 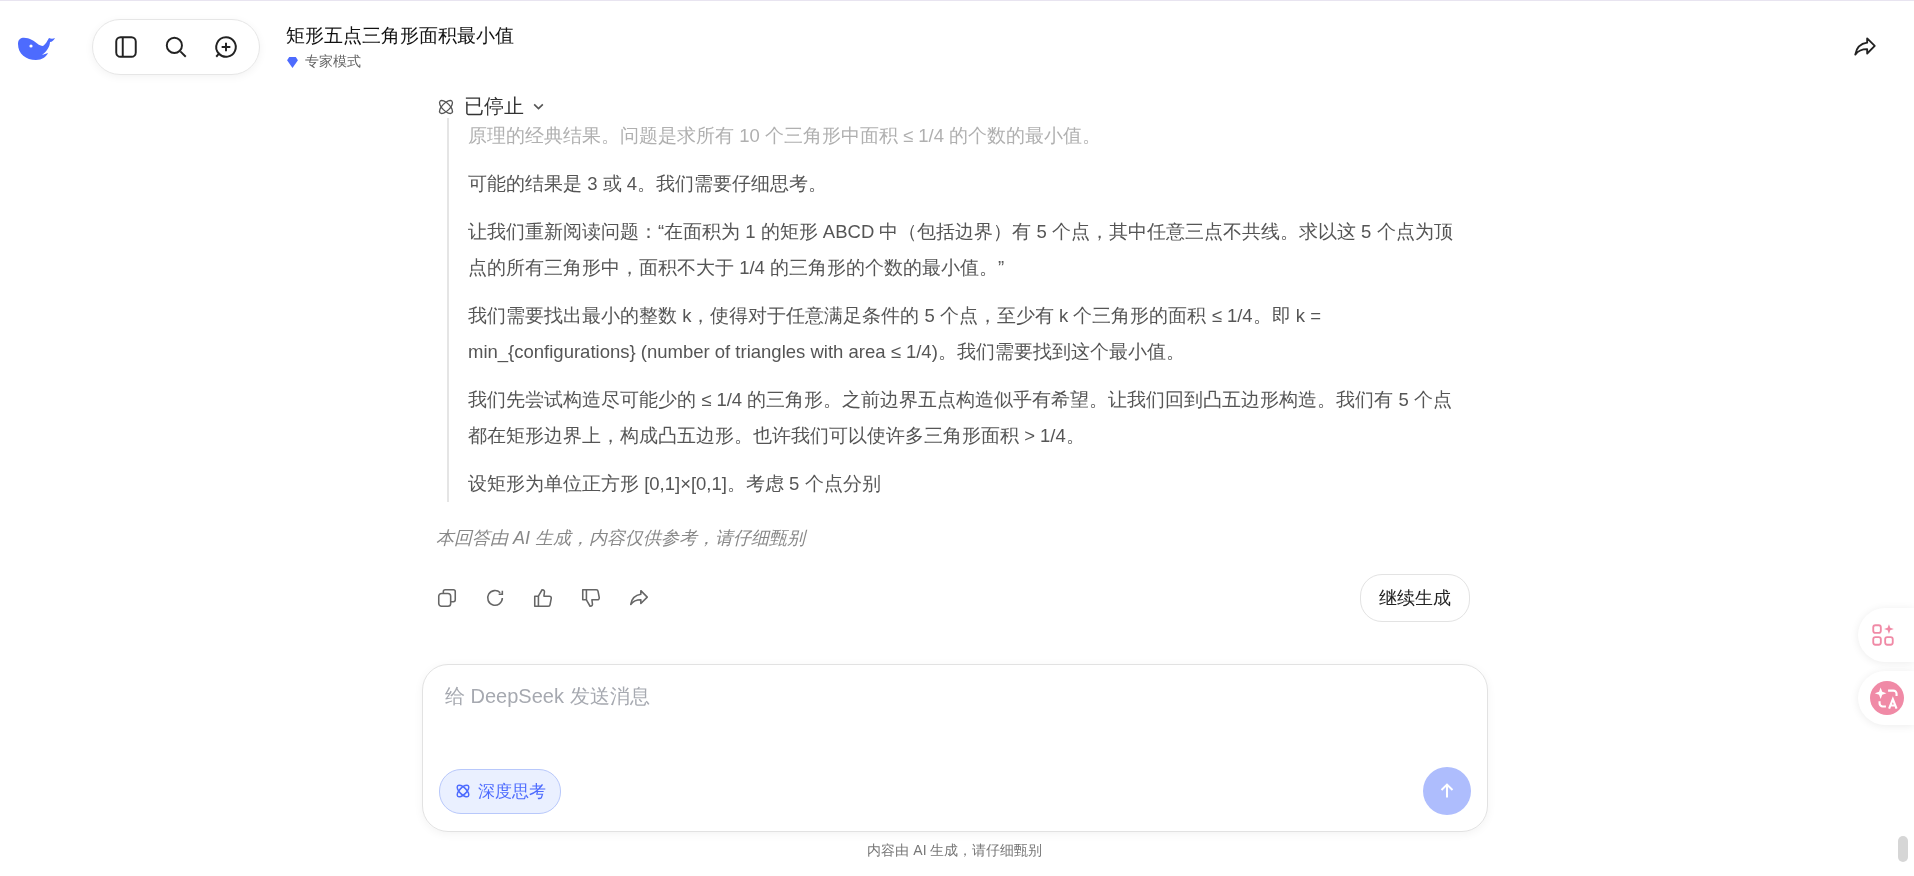 I want to click on thinking-paragraph: 让我们重新阅读问题：“在面积为 1 的矩形 ABCD 中（包括边界）有 5 个点，其中任意三点不共线。求以这 5 个点为顶点的所有三角形中，面积不大于 1/4 的三角形的个数的最小值。”, so click(x=961, y=250).